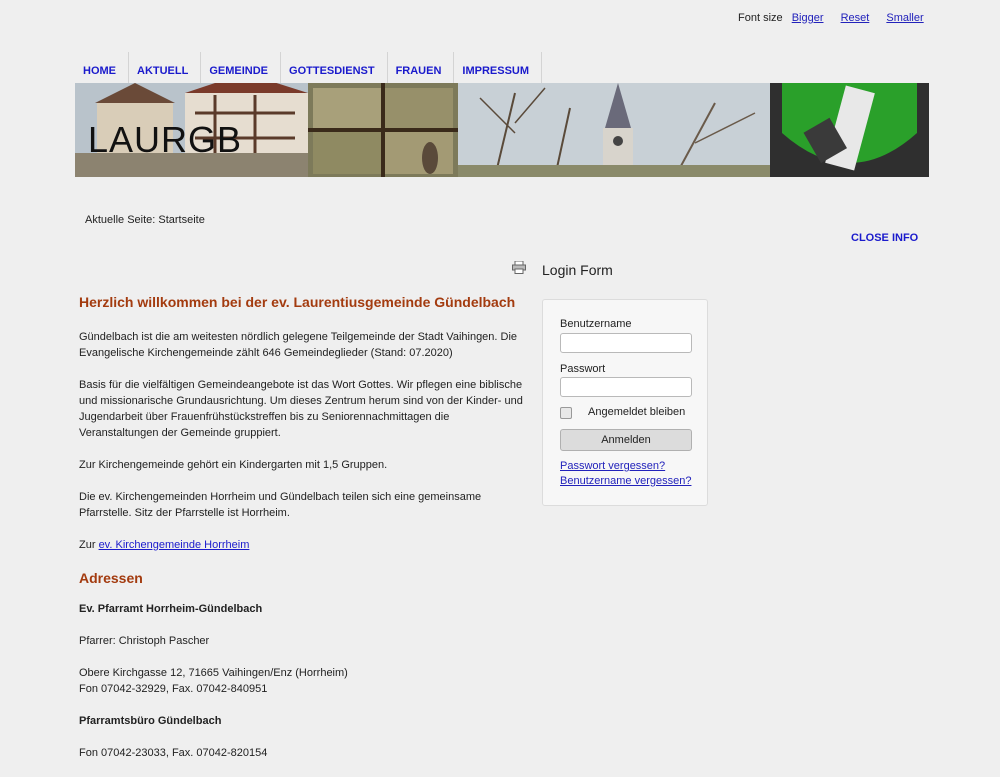  Describe the element at coordinates (884, 238) in the screenshot. I see `close-info-link: CLOSE INFO` at that location.